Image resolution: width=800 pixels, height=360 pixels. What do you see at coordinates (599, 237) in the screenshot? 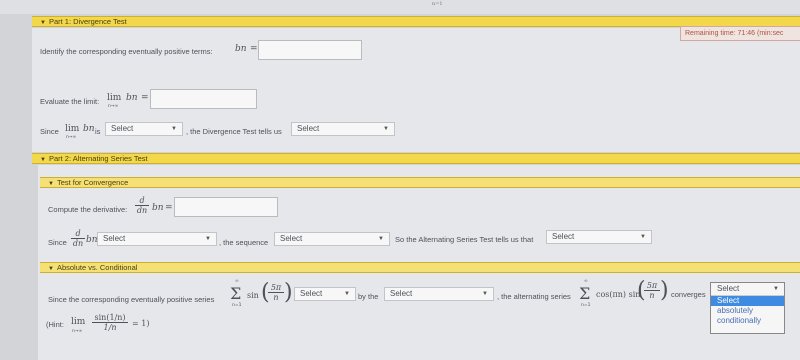
I see `alternating-conclusion-select: Select ▼` at bounding box center [599, 237].